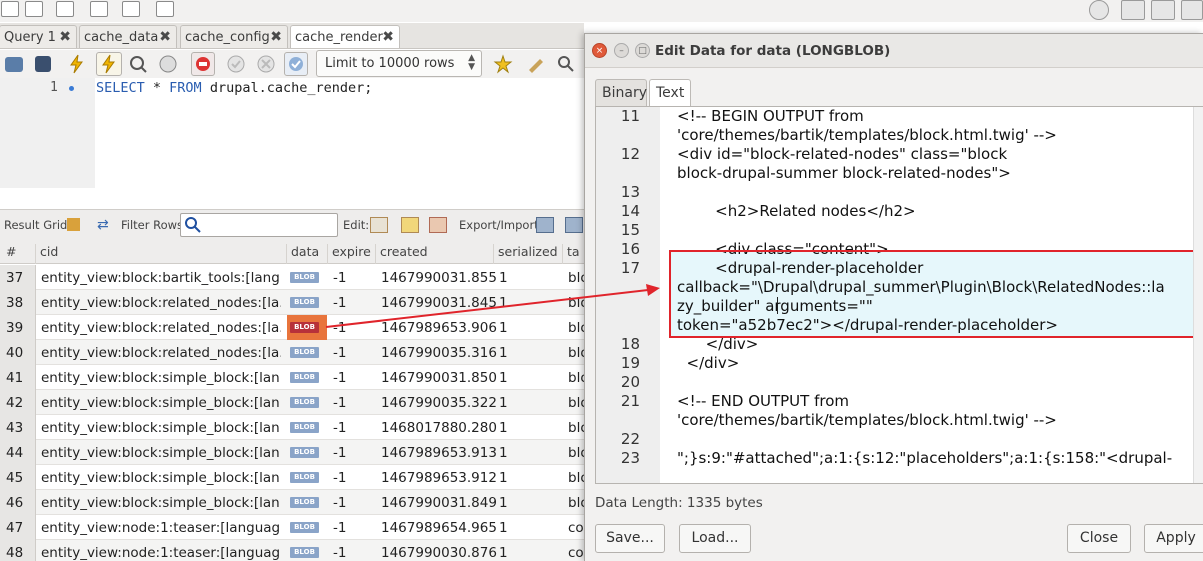 This screenshot has height=561, width=1203. I want to click on beautify-icon, so click(536, 64).